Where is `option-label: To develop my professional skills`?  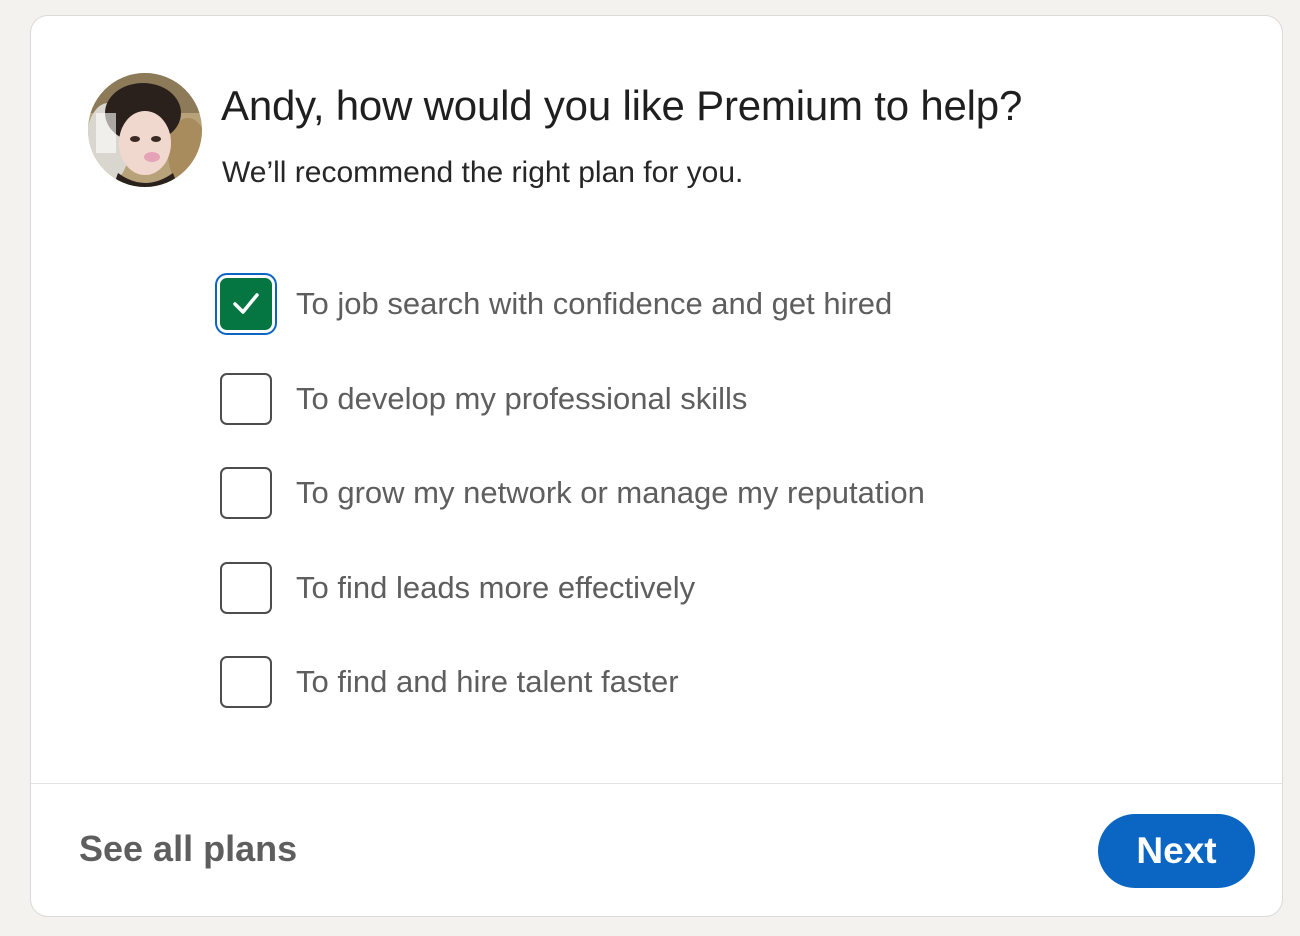 option-label: To develop my professional skills is located at coordinates (522, 398).